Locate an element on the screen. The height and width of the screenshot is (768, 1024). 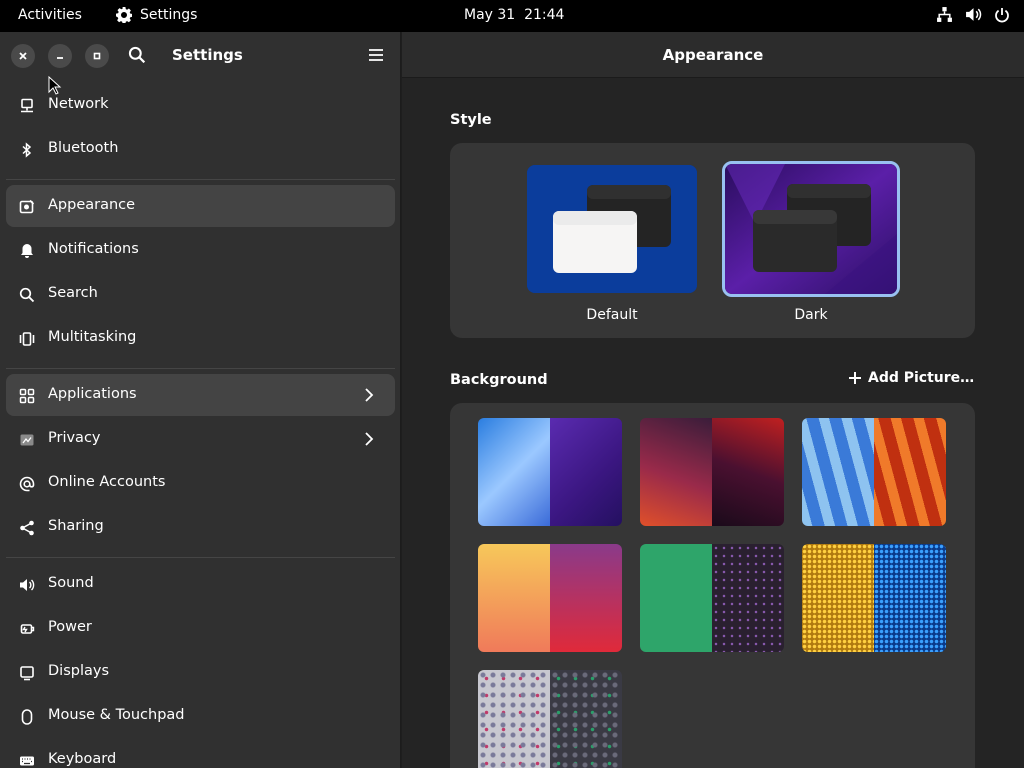
app-name: Settings is located at coordinates (169, 15).